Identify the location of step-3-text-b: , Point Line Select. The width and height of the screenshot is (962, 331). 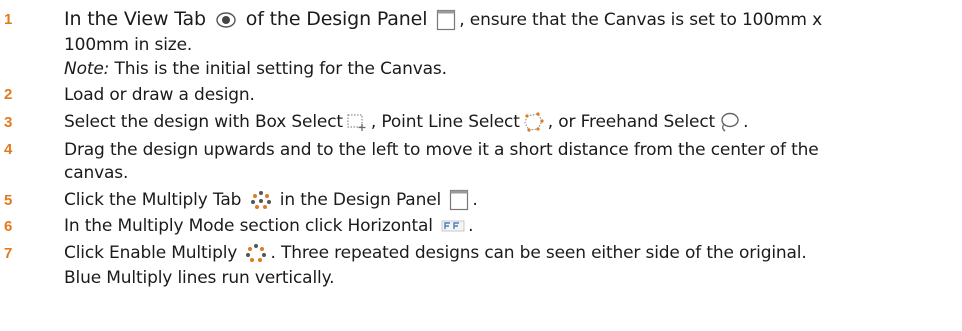
(445, 122).